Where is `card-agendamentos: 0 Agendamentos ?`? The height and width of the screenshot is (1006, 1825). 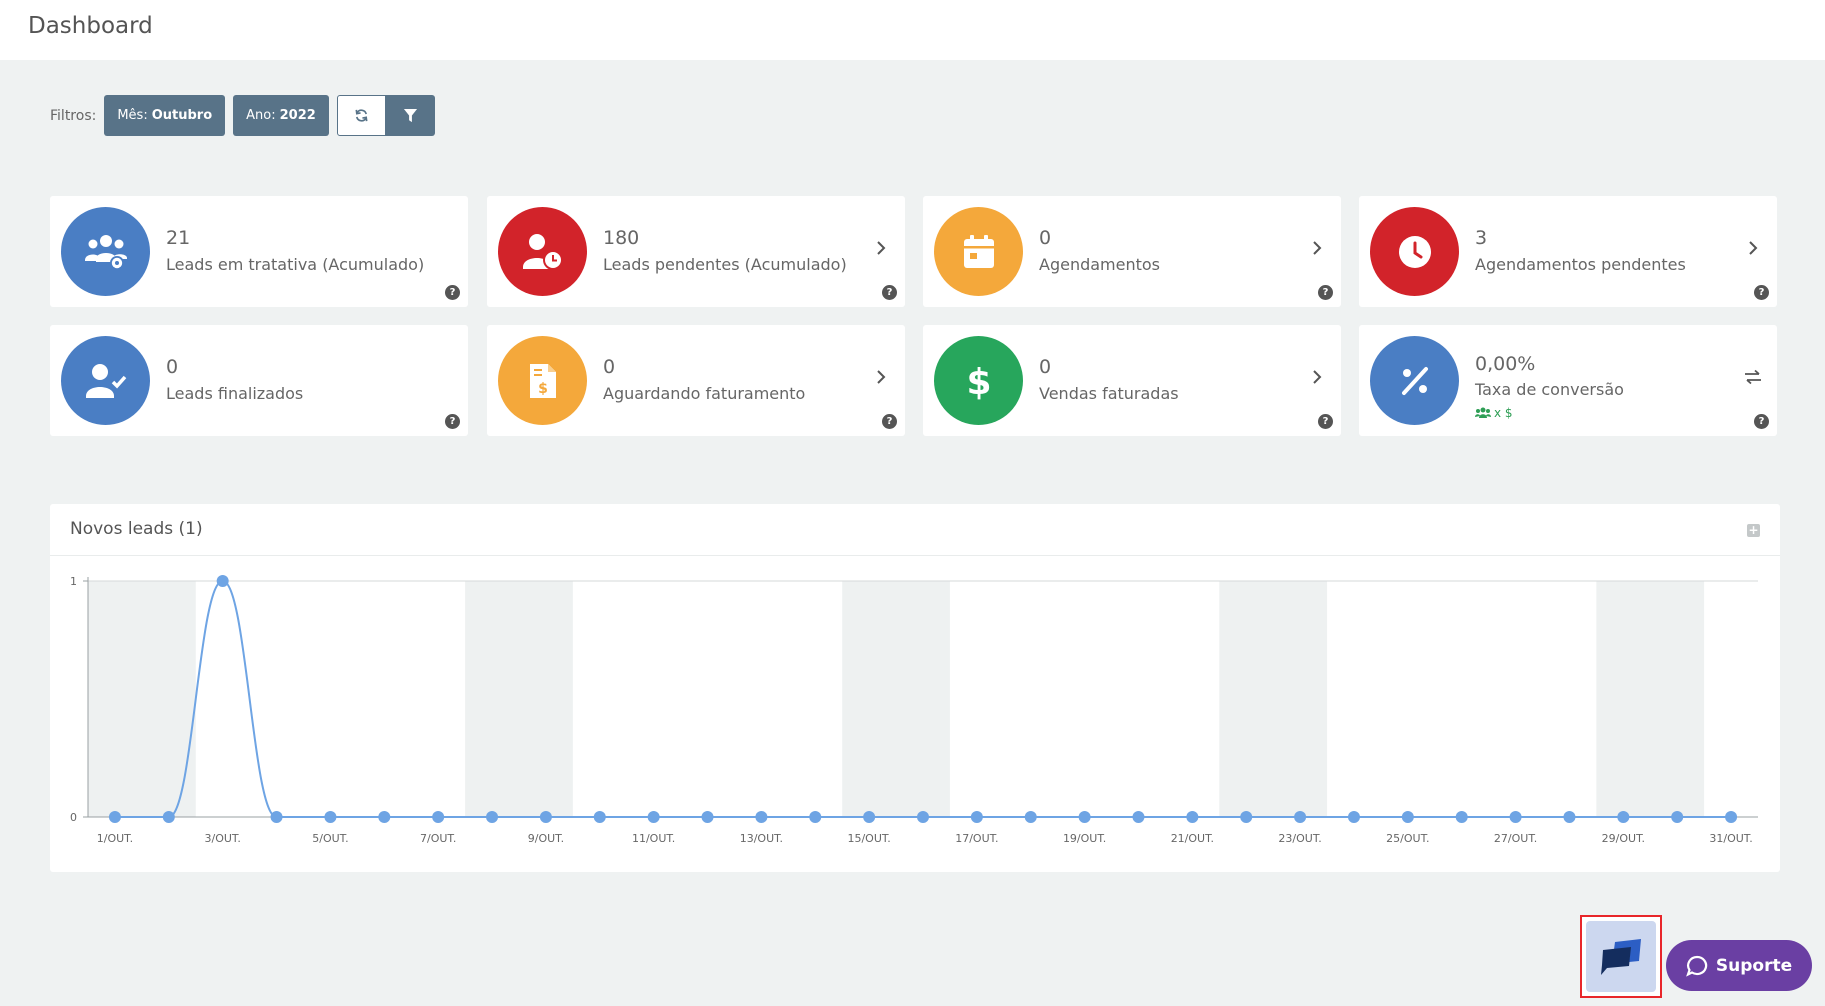 card-agendamentos: 0 Agendamentos ? is located at coordinates (1132, 251).